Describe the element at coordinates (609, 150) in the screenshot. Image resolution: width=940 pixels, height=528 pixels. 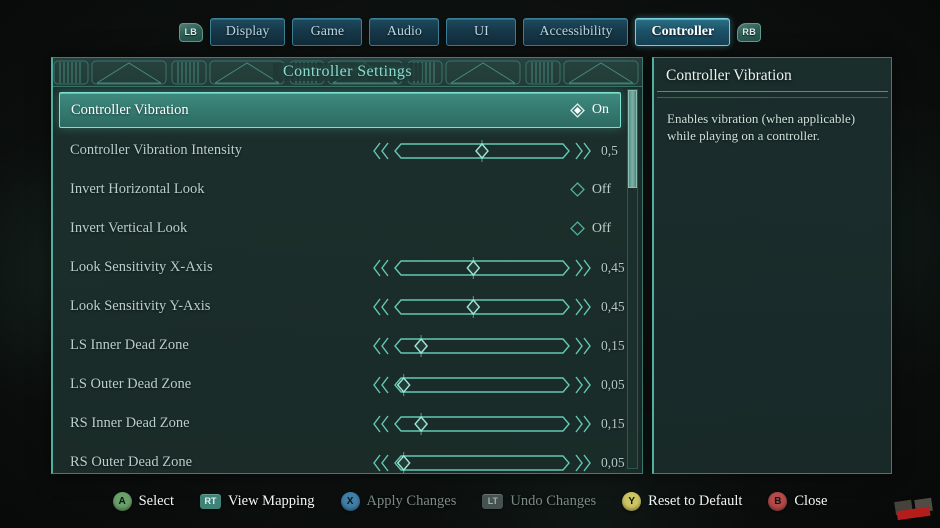
I see `slider-value: 0,5` at that location.